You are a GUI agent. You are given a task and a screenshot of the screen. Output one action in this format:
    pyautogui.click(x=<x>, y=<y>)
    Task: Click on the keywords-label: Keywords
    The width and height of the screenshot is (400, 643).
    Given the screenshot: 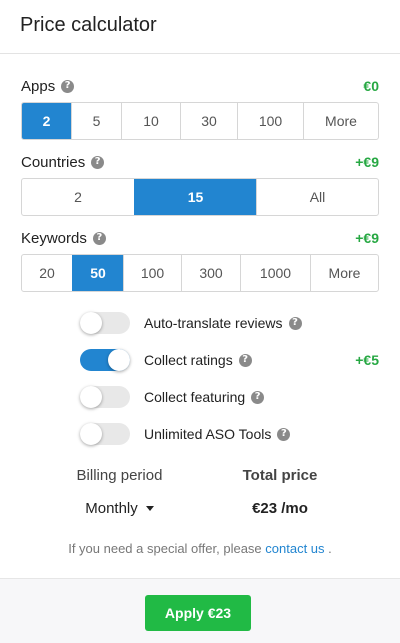 What is the action you would take?
    pyautogui.click(x=54, y=238)
    